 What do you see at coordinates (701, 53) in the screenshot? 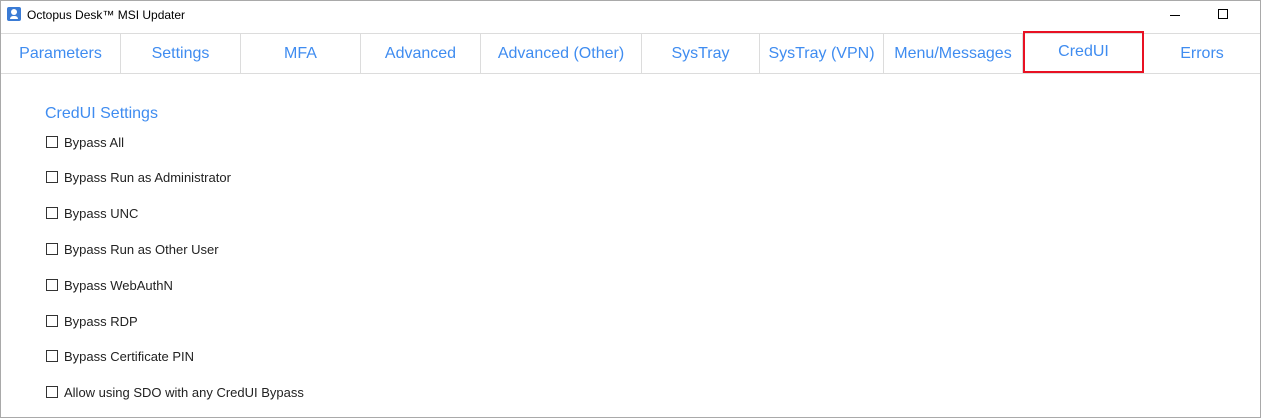
I see `tab-systray: SysTray` at bounding box center [701, 53].